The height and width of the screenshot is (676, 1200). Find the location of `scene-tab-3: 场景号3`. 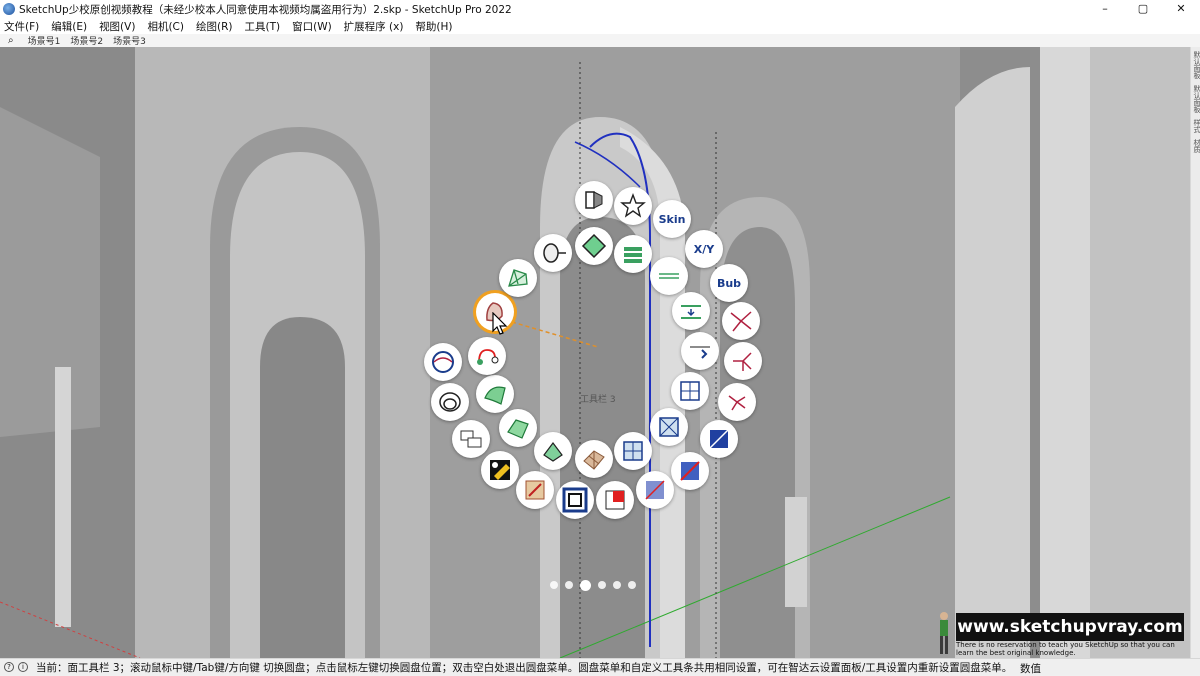

scene-tab-3: 场景号3 is located at coordinates (129, 40).